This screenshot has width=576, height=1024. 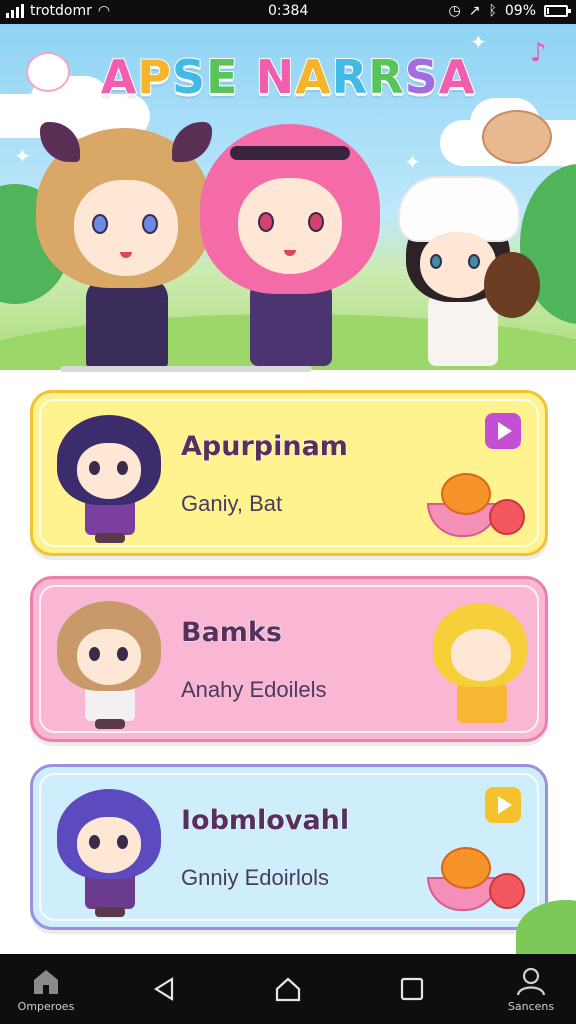 I want to click on nav-profile: Sancens, so click(x=531, y=989).